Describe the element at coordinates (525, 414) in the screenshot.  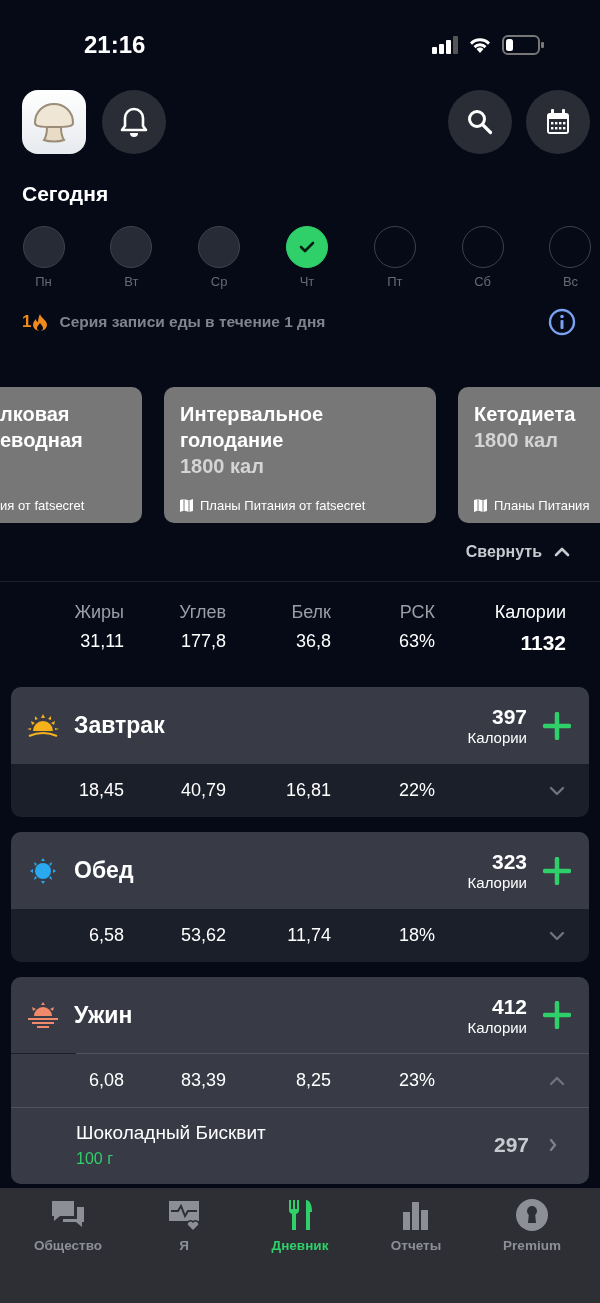
I see `plan-title: Кетодиета` at that location.